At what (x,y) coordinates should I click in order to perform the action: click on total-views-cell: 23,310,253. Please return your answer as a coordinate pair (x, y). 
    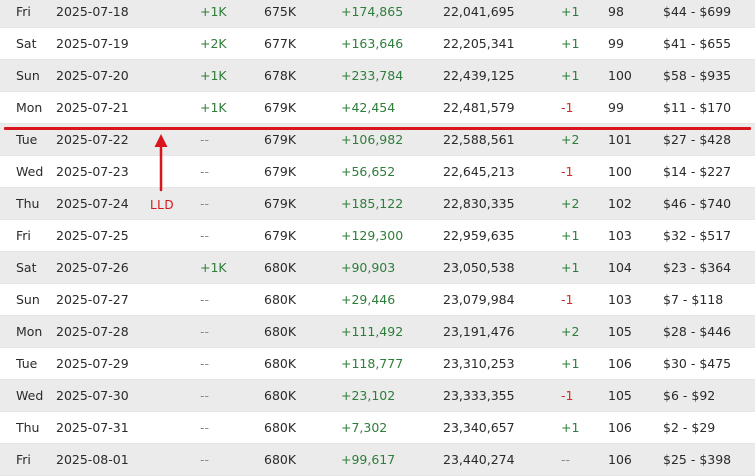
    Looking at the image, I should click on (479, 363).